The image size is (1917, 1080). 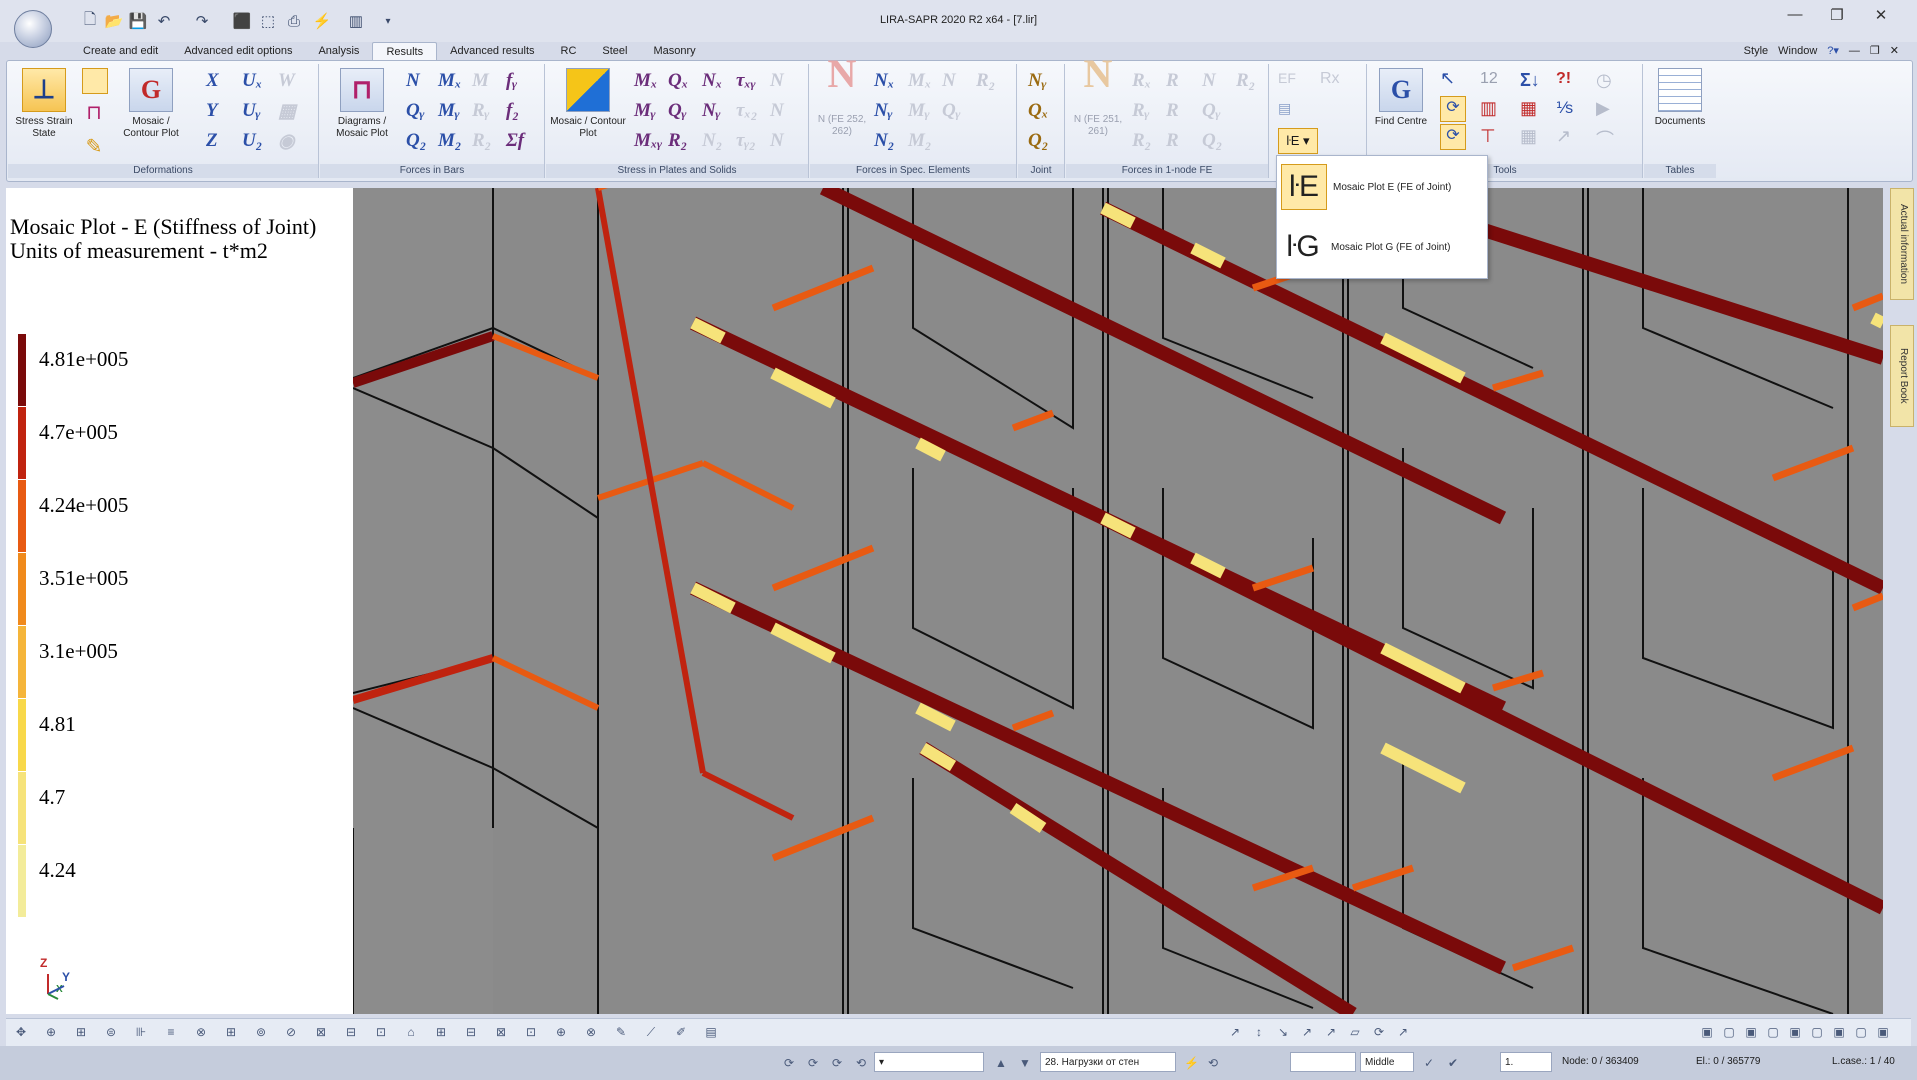 What do you see at coordinates (1902, 244) in the screenshot?
I see `side-tab-actual-information: Actual information` at bounding box center [1902, 244].